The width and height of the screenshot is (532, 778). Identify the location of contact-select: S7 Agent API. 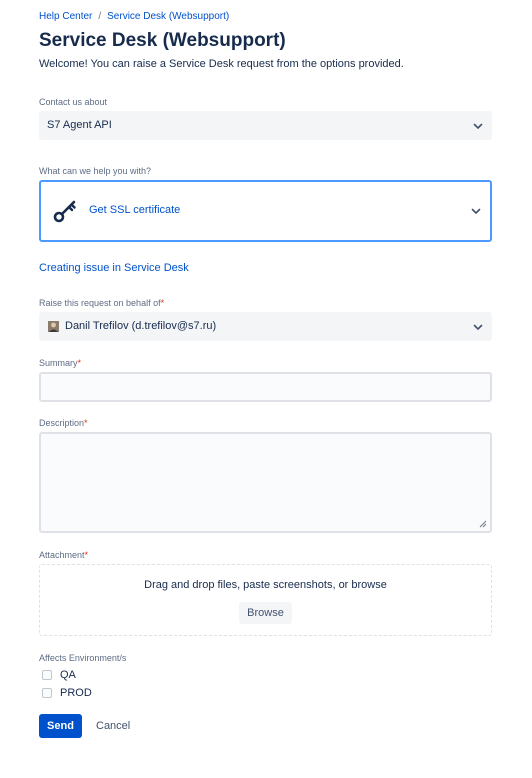
(265, 125).